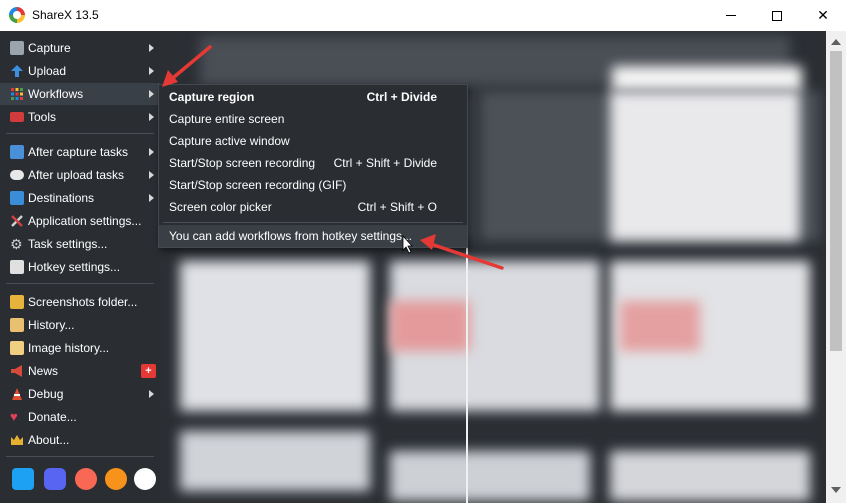  What do you see at coordinates (242, 163) in the screenshot?
I see `submenu-item-label: Start/Stop screen recording` at bounding box center [242, 163].